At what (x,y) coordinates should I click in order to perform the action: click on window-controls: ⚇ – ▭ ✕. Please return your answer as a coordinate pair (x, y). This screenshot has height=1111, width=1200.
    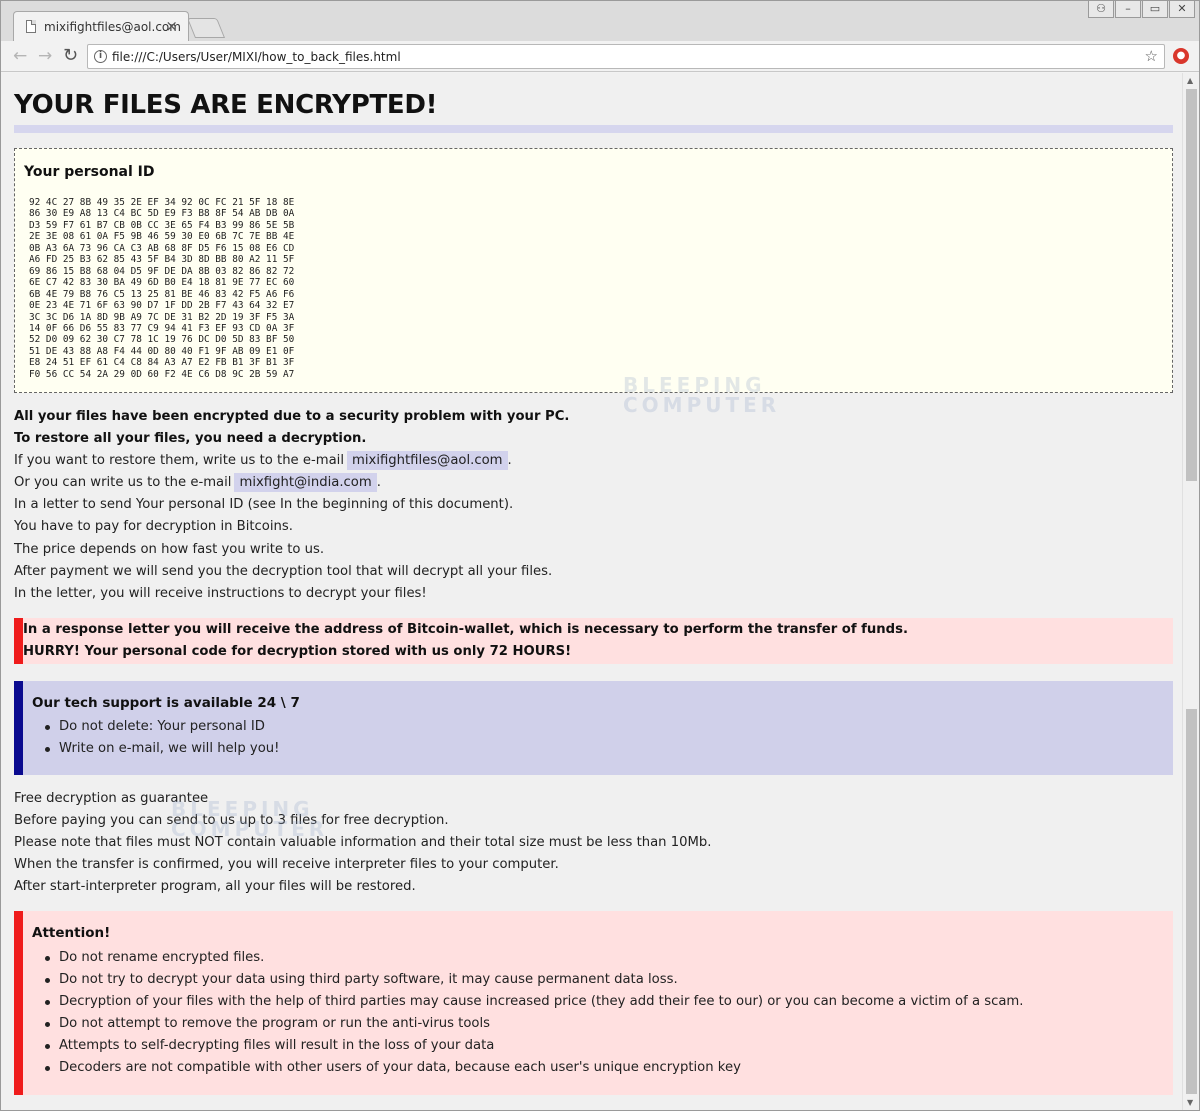
    Looking at the image, I should click on (1141, 9).